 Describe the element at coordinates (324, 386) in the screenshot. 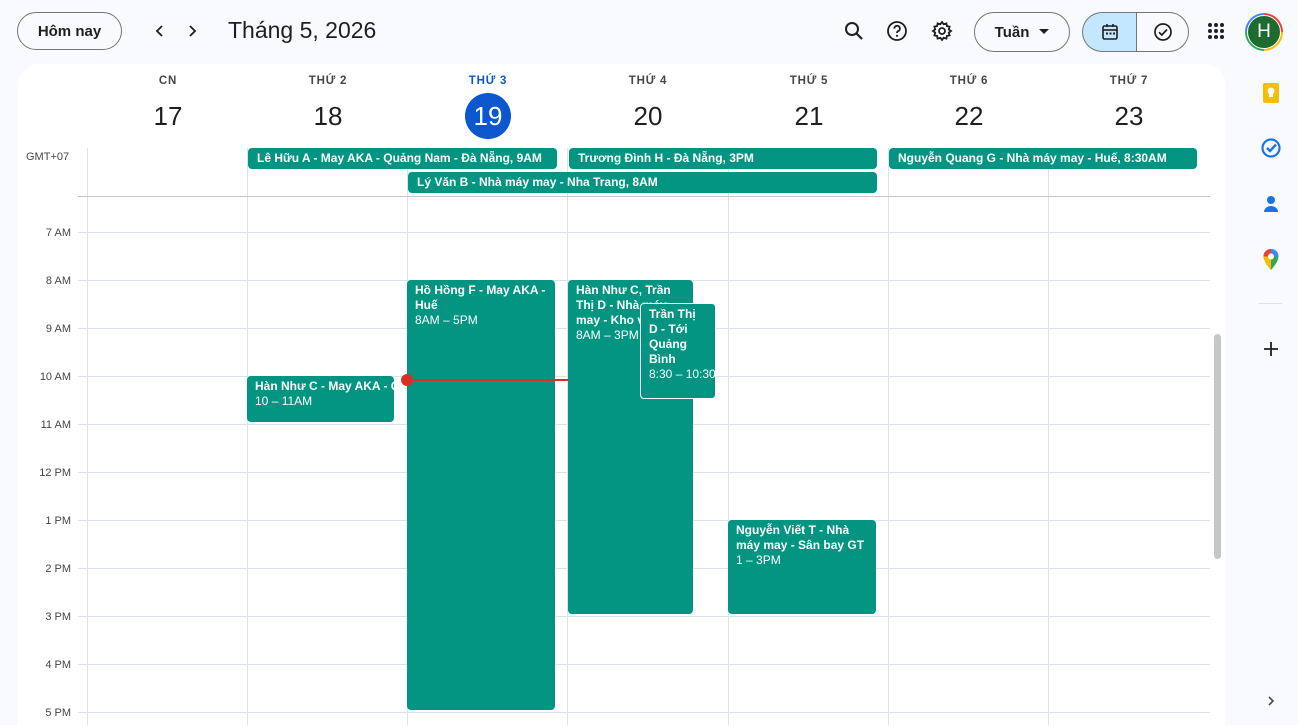

I see `event-title: Hàn Như C - May AKA - Quảng Ngãi` at that location.